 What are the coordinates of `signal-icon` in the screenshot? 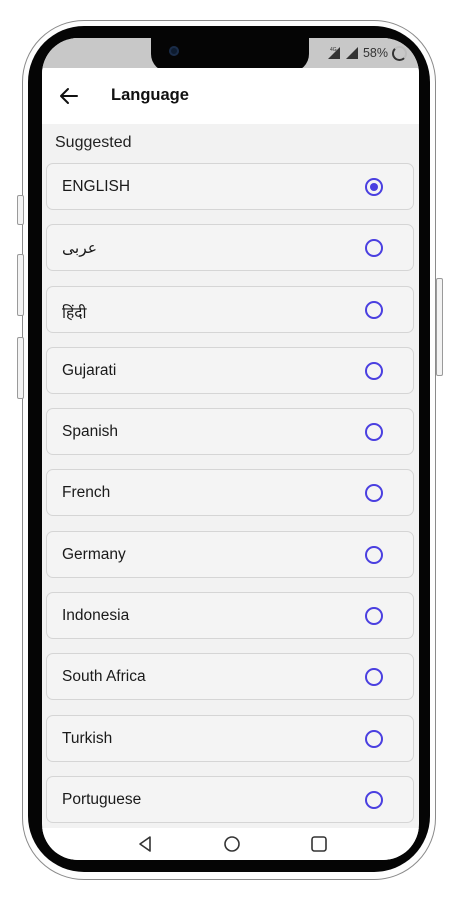 It's located at (351, 53).